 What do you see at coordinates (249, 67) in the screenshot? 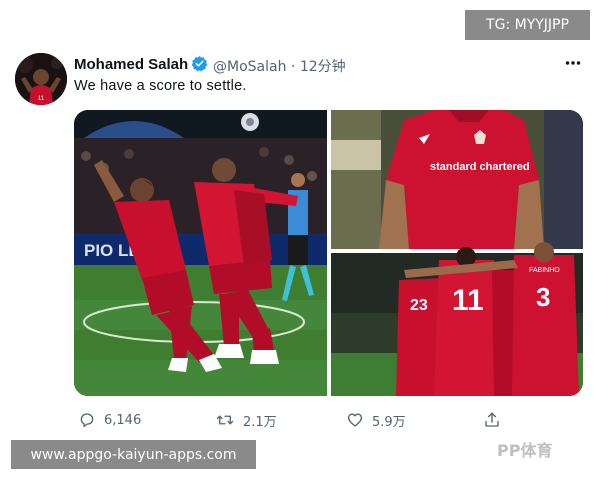
I see `author-handle: @MoSalah` at bounding box center [249, 67].